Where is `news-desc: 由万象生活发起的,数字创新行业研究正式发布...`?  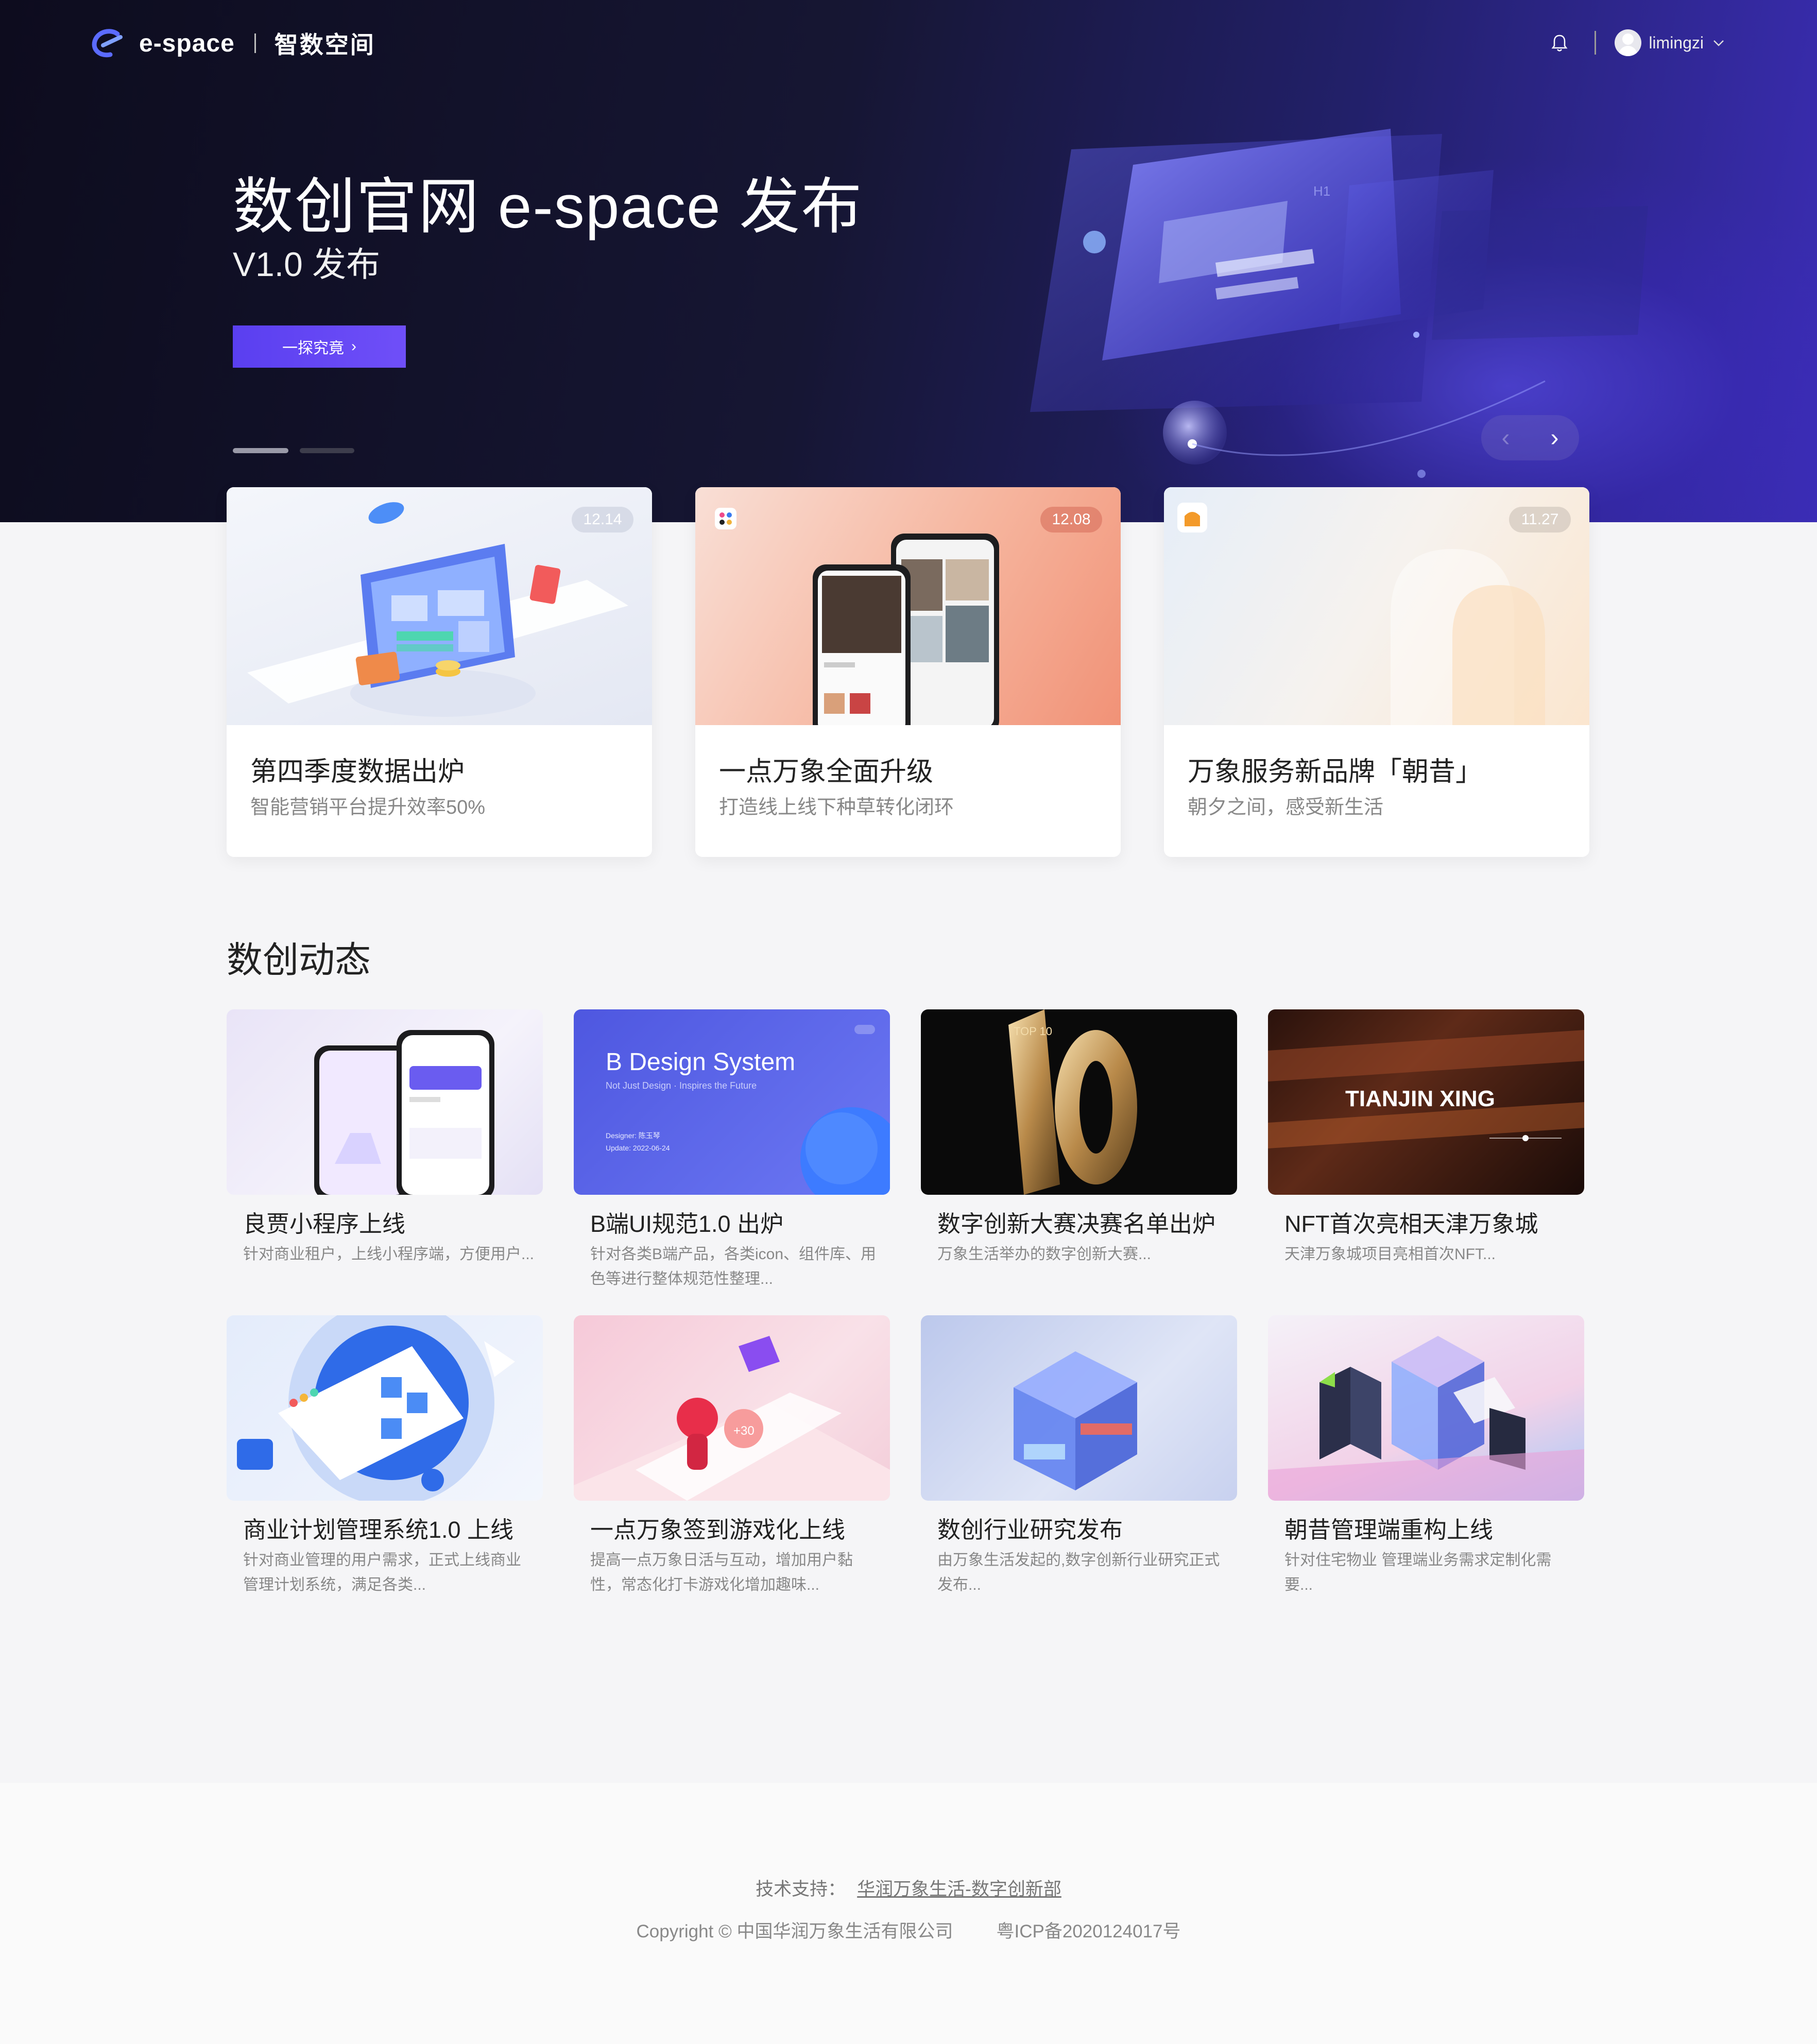 news-desc: 由万象生活发起的,数字创新行业研究正式发布... is located at coordinates (1078, 1572).